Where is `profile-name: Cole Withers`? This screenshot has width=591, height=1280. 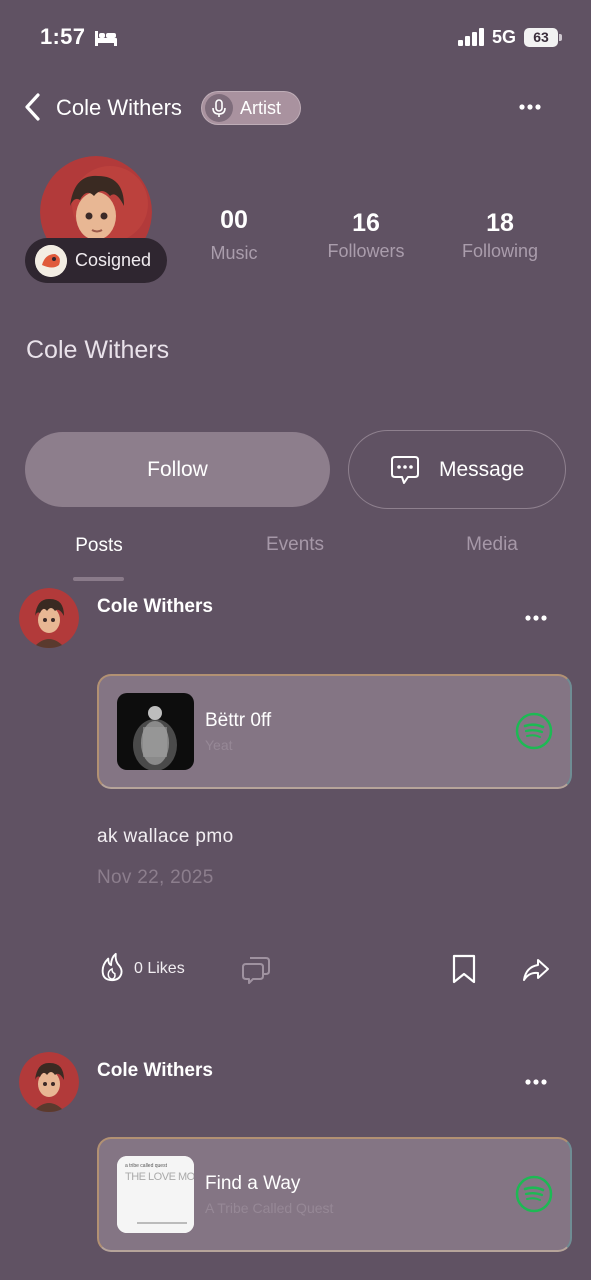
profile-name: Cole Withers is located at coordinates (98, 350).